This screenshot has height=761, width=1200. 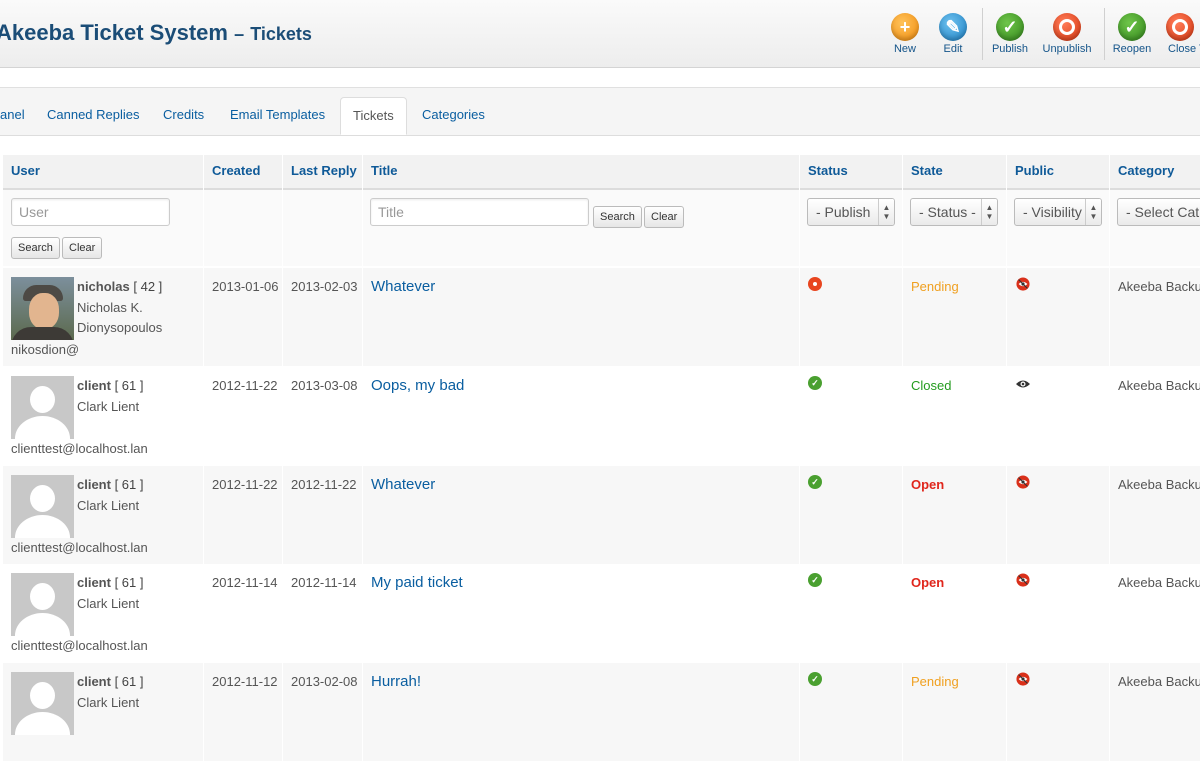 I want to click on ticket-title-link: My paid ticket, so click(x=417, y=582).